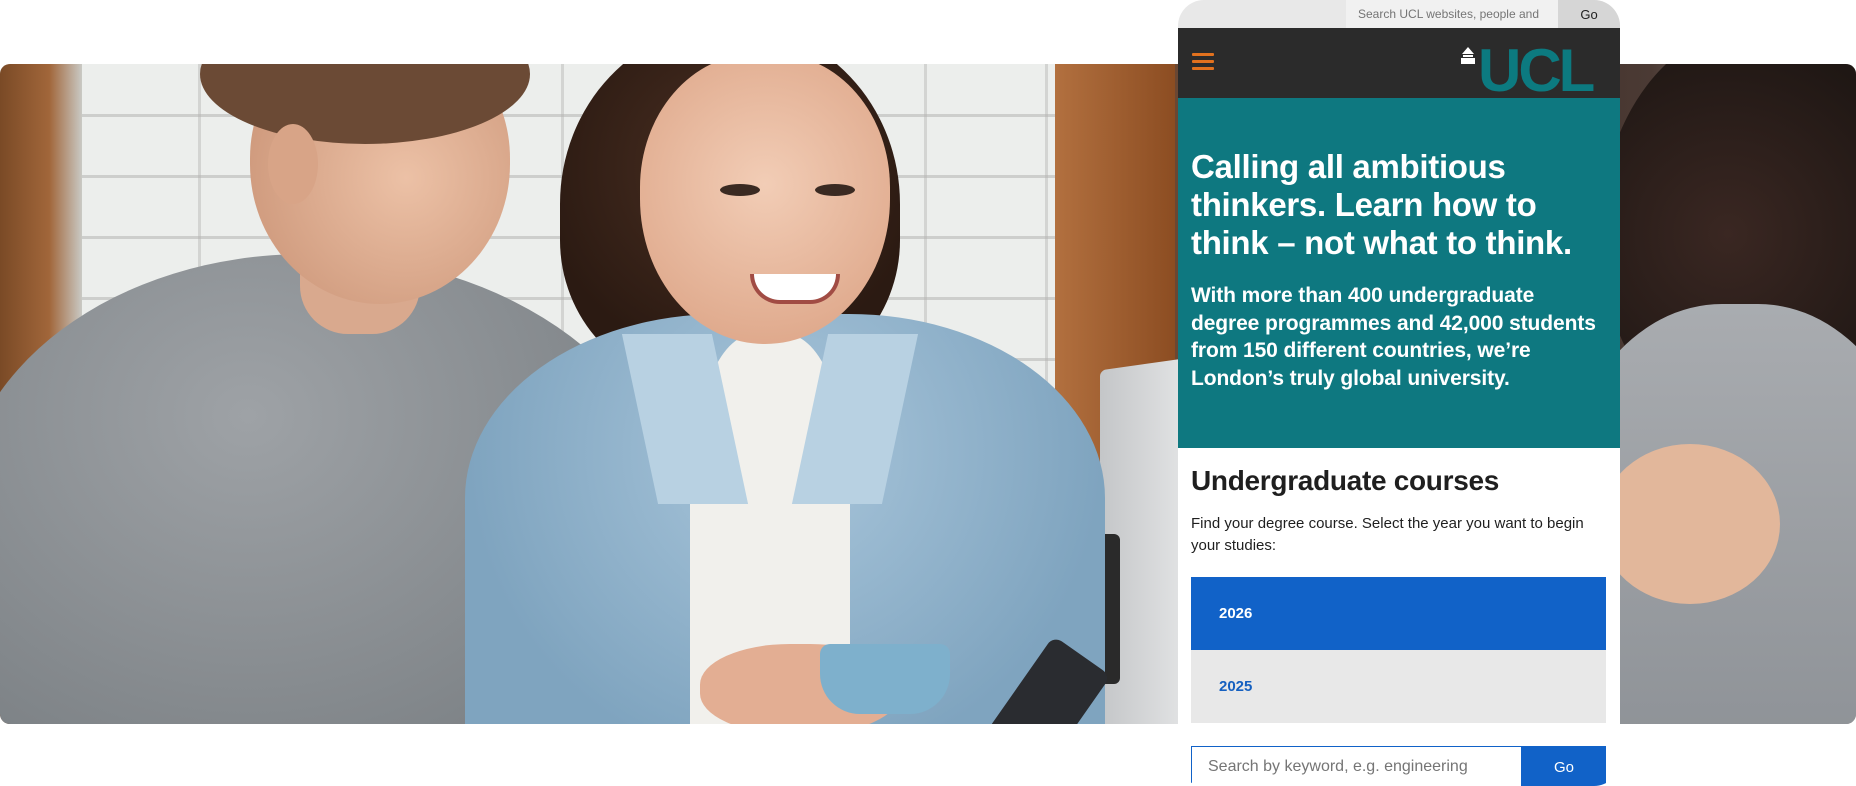 This screenshot has height=786, width=1856. Describe the element at coordinates (1399, 66) in the screenshot. I see `site-header: UCL` at that location.